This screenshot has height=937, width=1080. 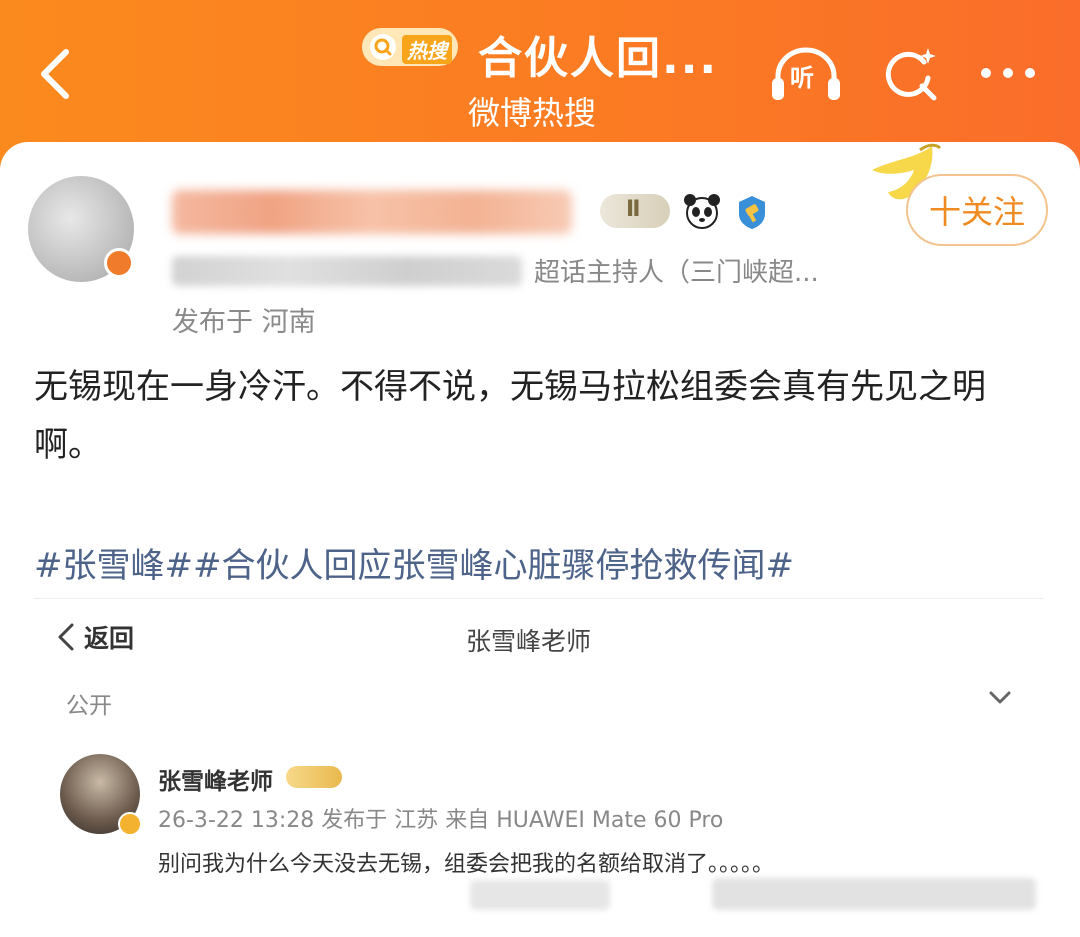 I want to click on hot-search-label: 热搜, so click(x=427, y=49).